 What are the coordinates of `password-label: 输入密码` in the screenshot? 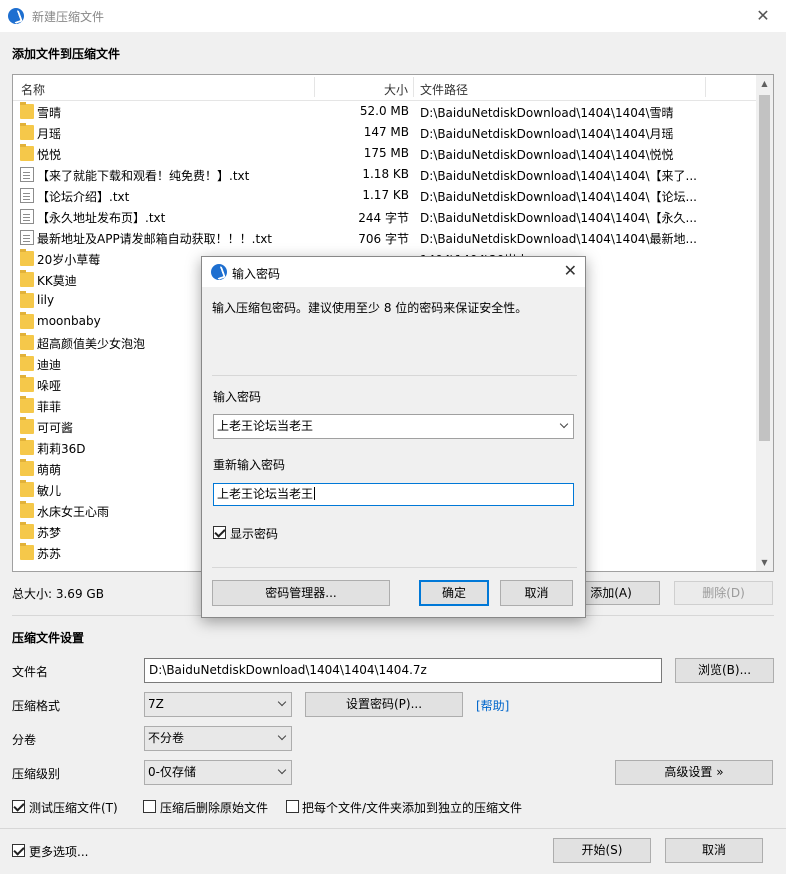 It's located at (237, 397).